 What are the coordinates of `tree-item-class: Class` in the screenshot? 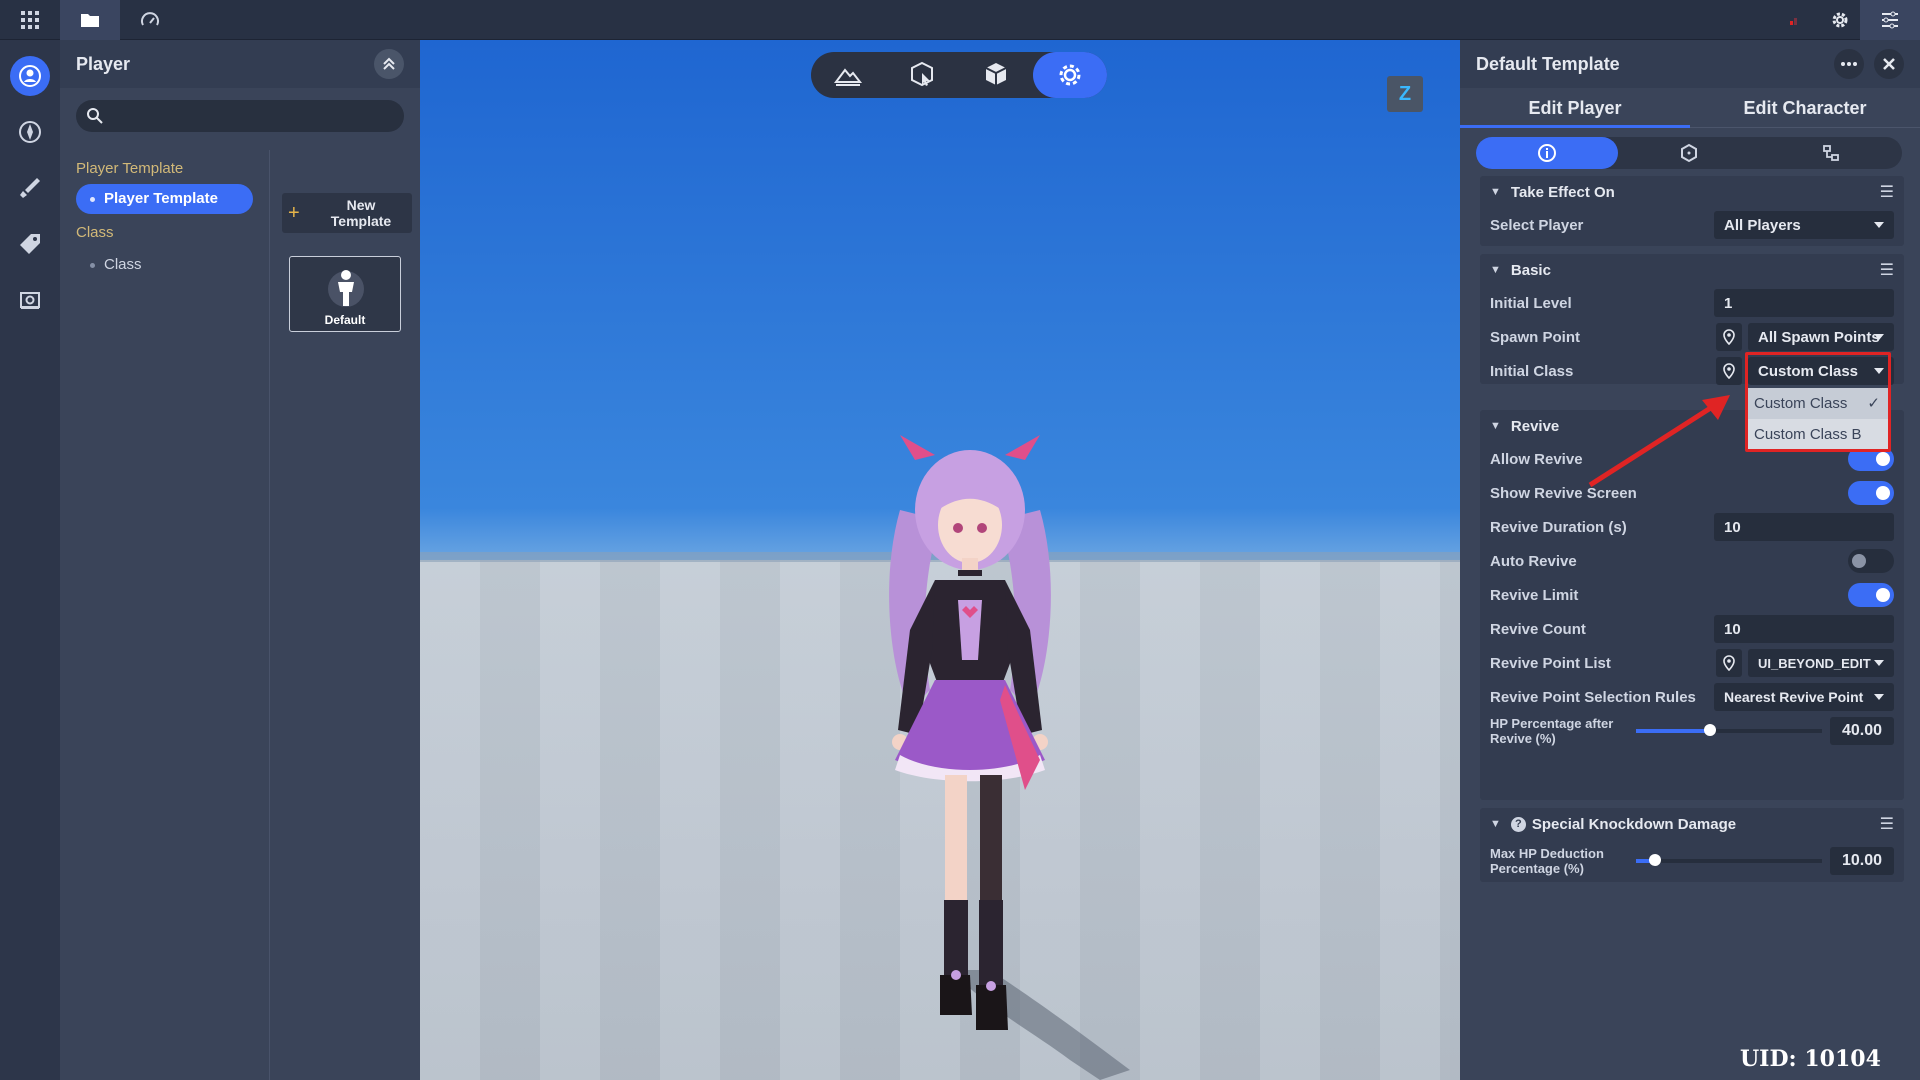 It's located at (164, 265).